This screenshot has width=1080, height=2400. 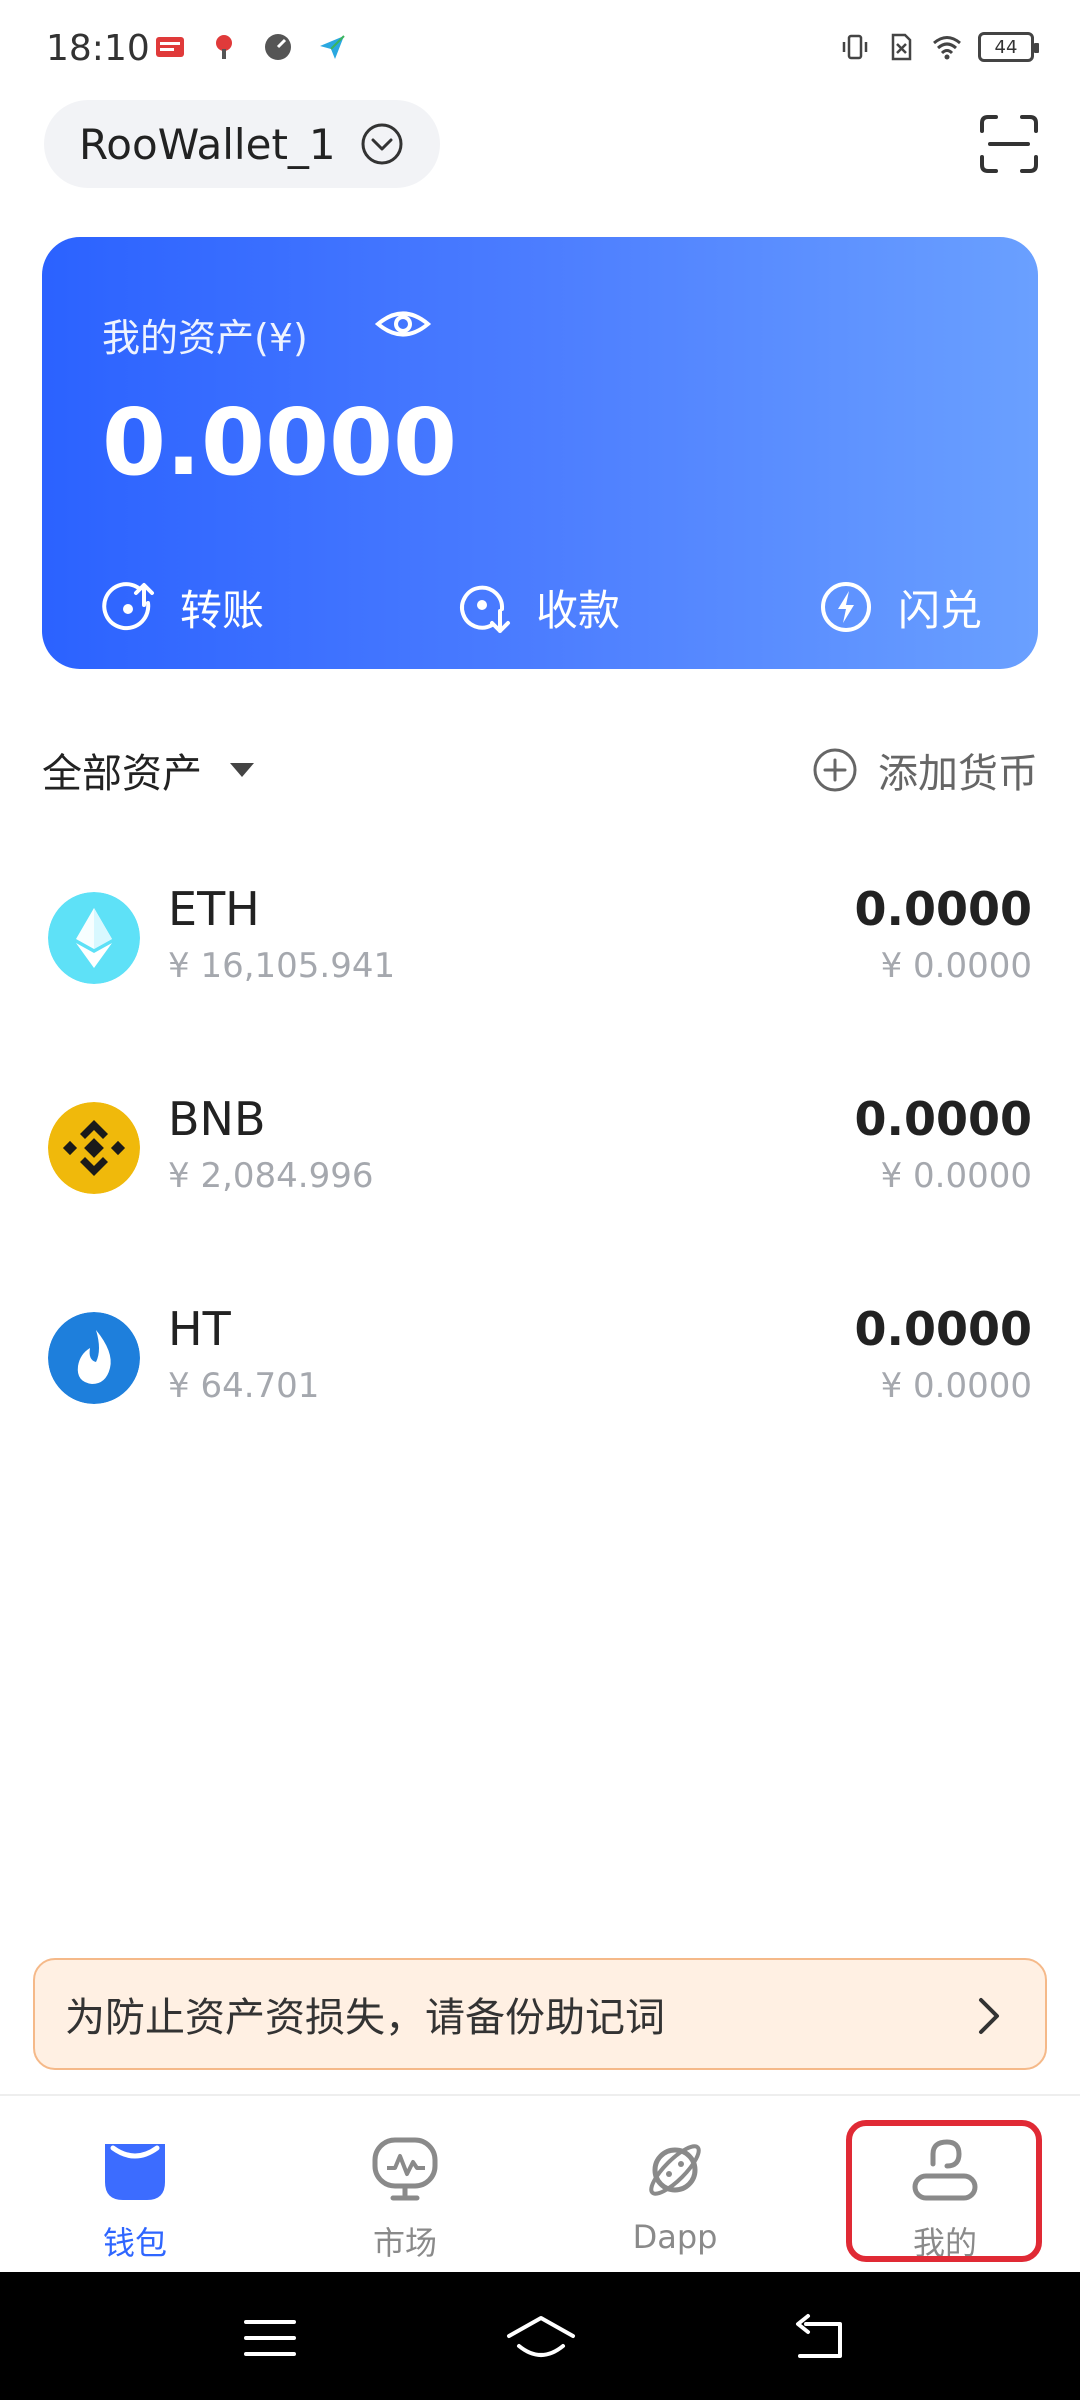 I want to click on all-assets-filter: 全部资产, so click(x=149, y=770).